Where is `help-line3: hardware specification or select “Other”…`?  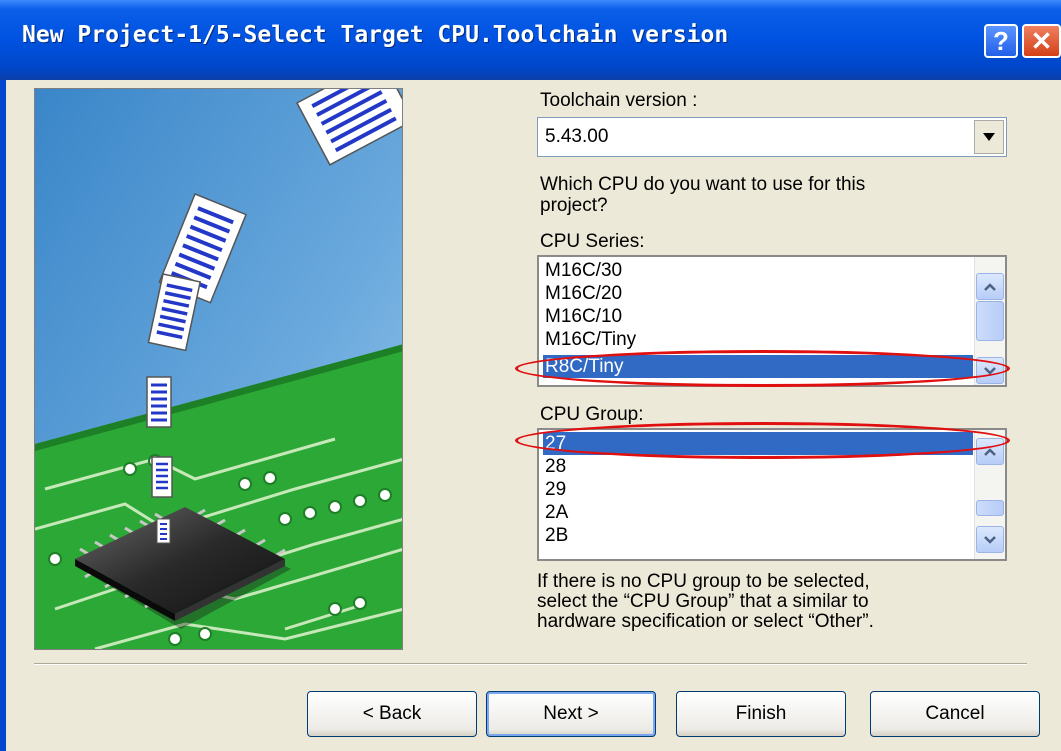 help-line3: hardware specification or select “Other”… is located at coordinates (705, 621).